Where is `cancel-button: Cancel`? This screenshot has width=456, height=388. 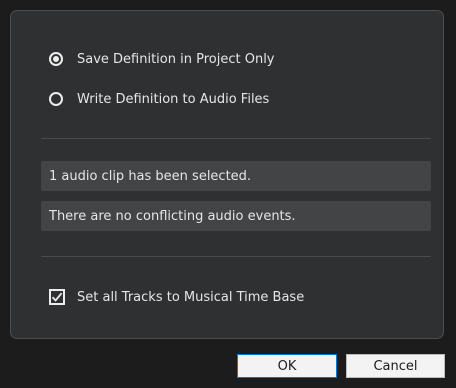
cancel-button: Cancel is located at coordinates (395, 366).